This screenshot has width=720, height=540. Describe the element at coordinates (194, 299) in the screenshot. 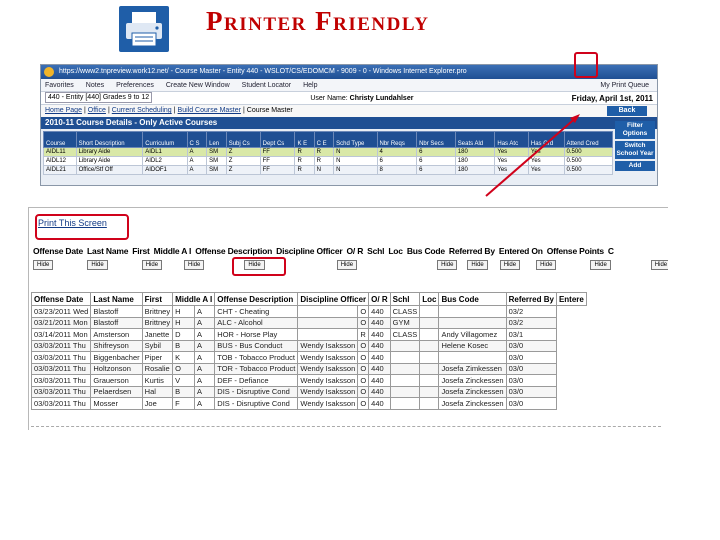

I see `column-header: Middle A I` at that location.